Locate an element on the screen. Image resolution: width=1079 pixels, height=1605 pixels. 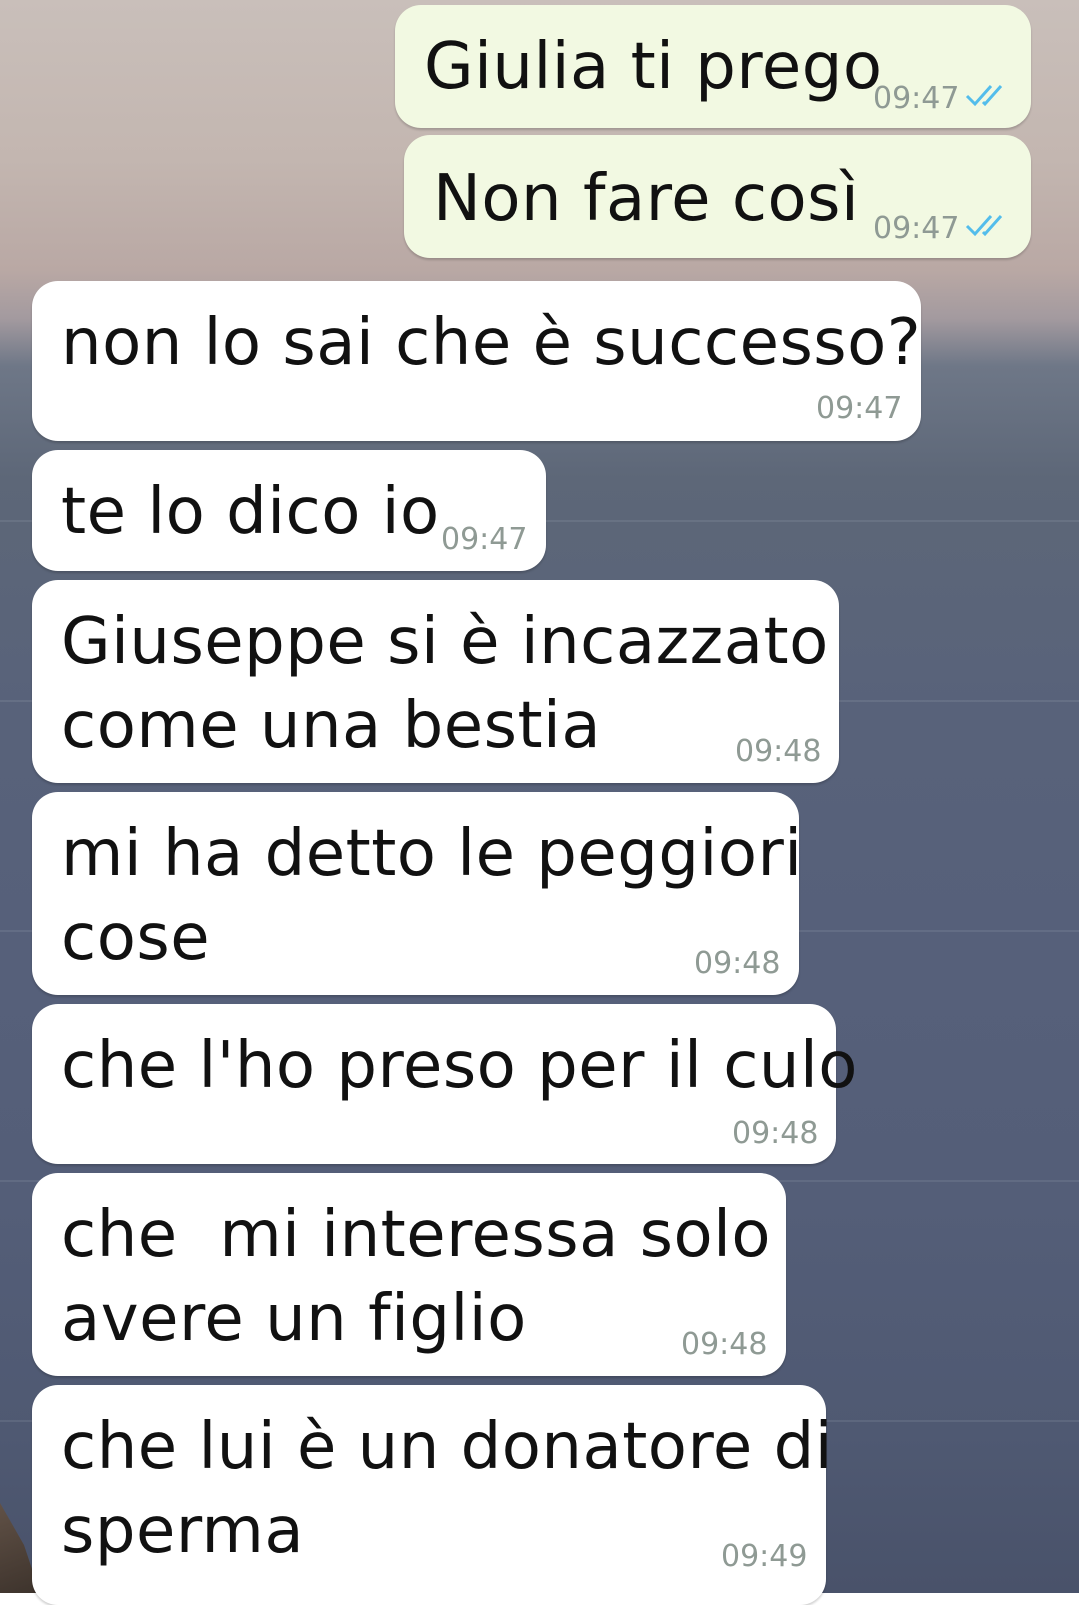
message-text: Giuseppe si è incazzato come una bestia is located at coordinates (445, 684).